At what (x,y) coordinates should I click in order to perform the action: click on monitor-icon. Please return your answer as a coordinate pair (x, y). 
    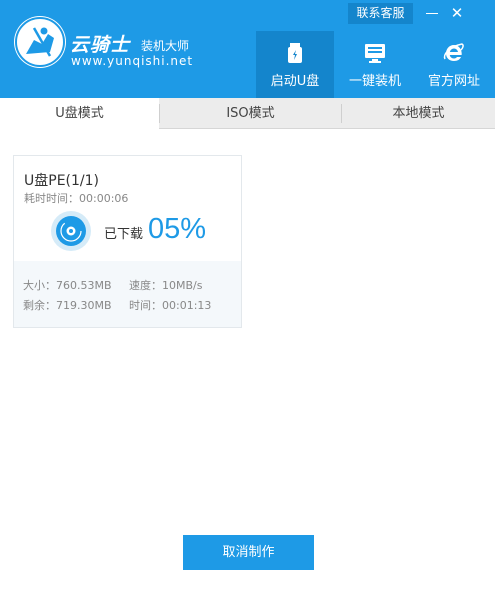
    Looking at the image, I should click on (375, 53).